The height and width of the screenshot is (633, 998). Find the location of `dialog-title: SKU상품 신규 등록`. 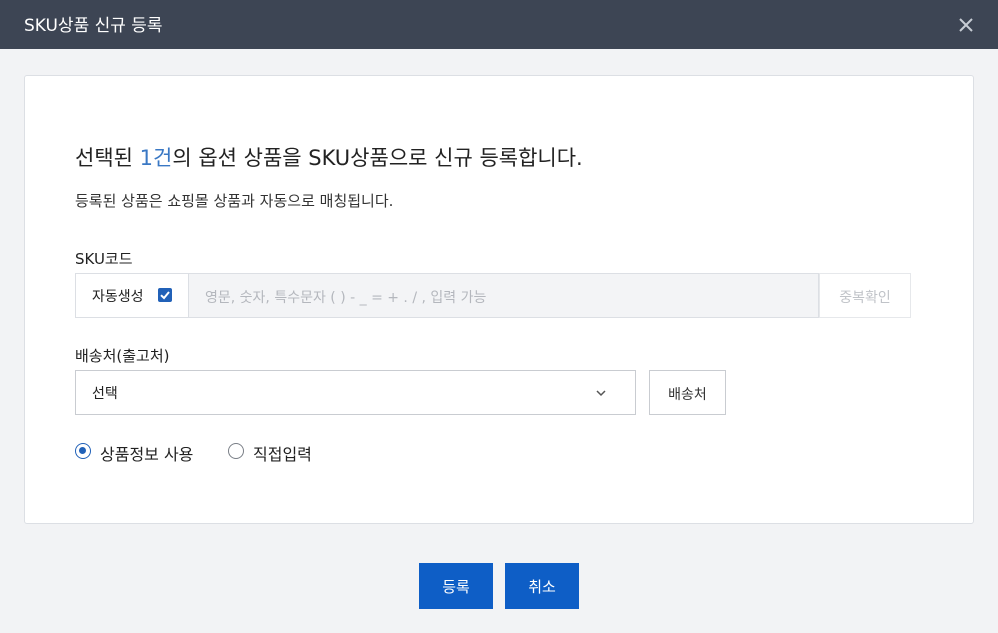

dialog-title: SKU상품 신규 등록 is located at coordinates (93, 26).